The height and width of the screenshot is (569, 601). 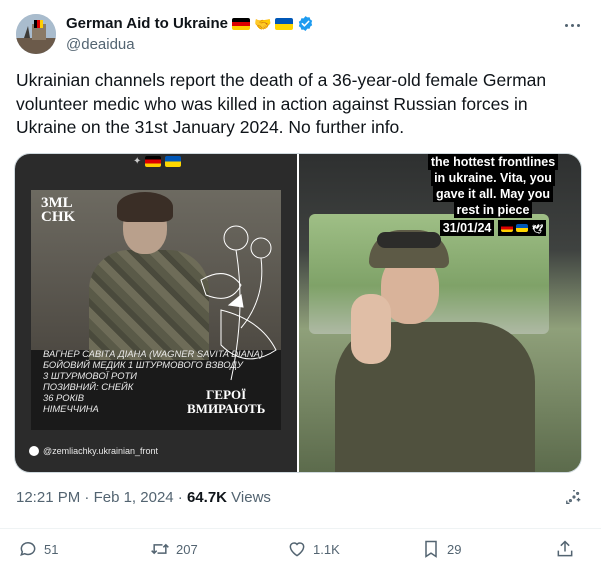 What do you see at coordinates (58, 210) in the screenshot?
I see `brand-logo: 3ML CHK` at bounding box center [58, 210].